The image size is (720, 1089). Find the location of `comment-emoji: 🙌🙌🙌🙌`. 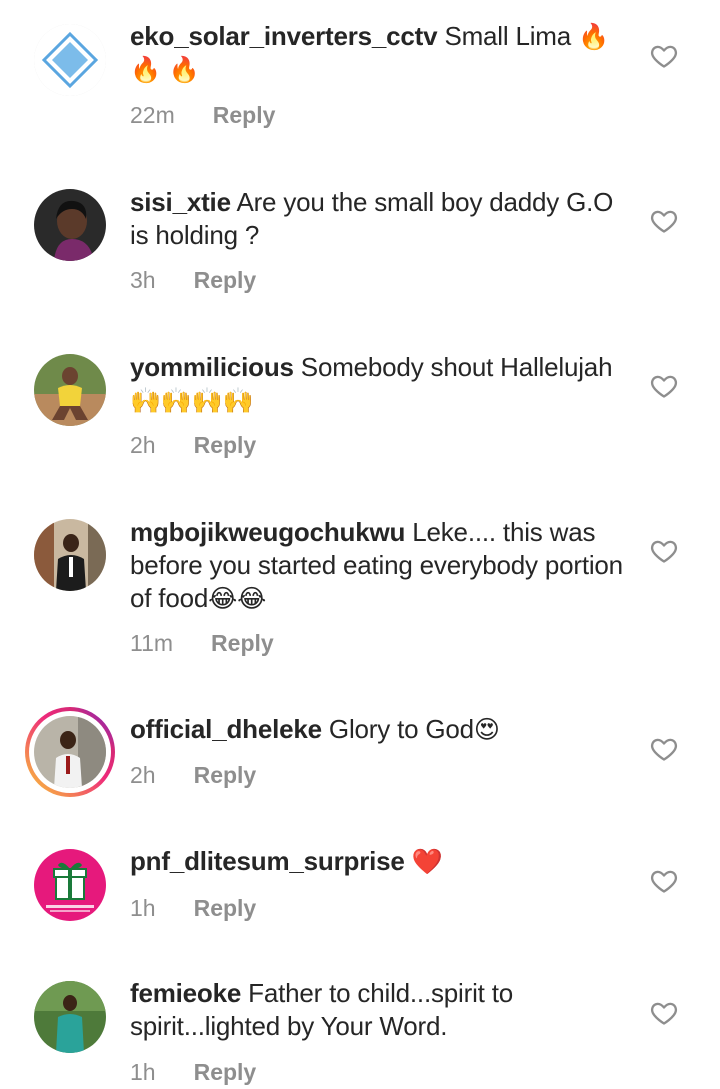

comment-emoji: 🙌🙌🙌🙌 is located at coordinates (192, 400).